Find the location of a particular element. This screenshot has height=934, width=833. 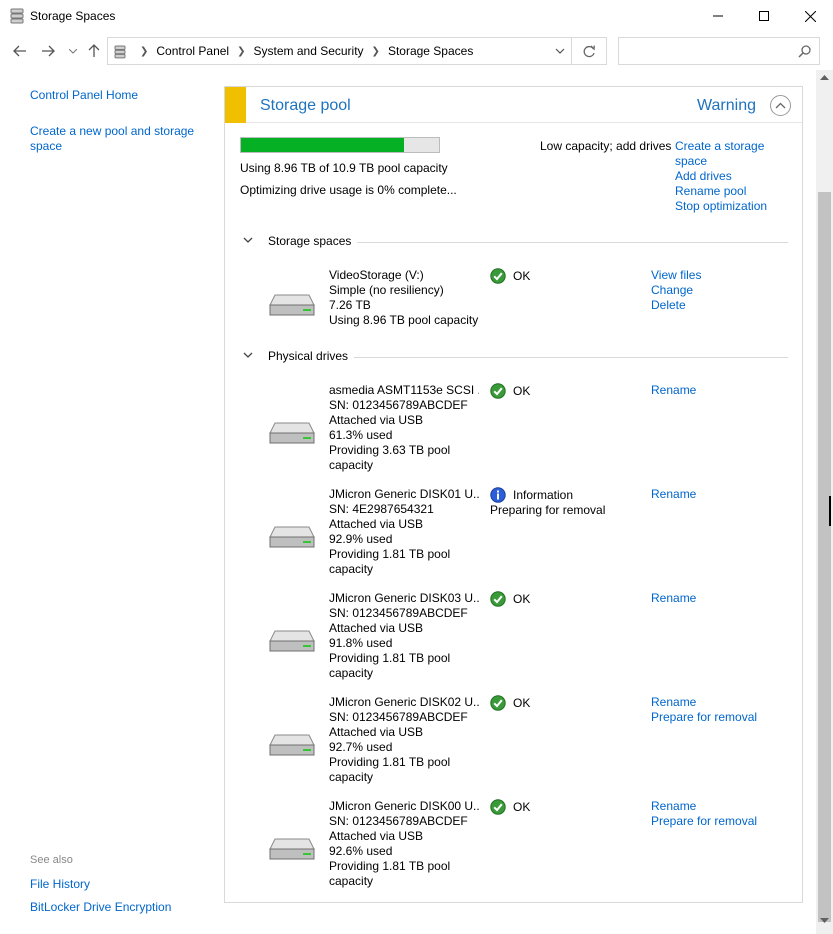

detail-line: Providing 1.81 TB pool is located at coordinates (390, 866).